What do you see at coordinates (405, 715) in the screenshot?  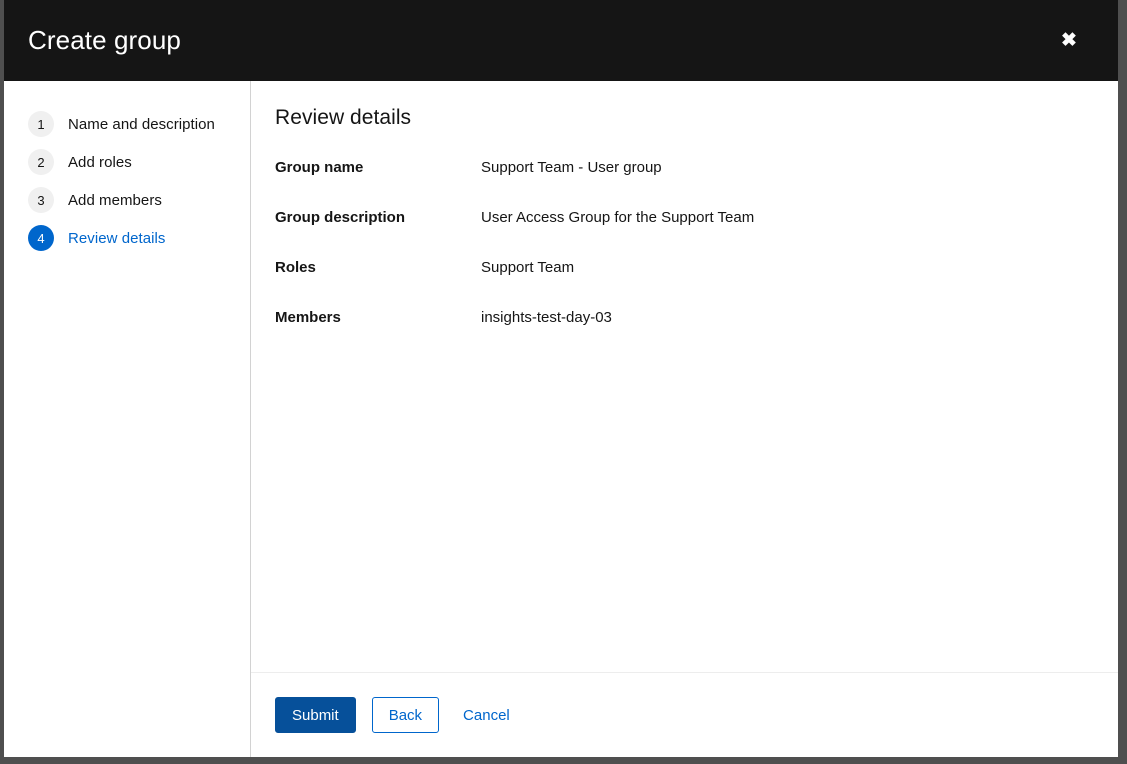 I see `back-button: Back` at bounding box center [405, 715].